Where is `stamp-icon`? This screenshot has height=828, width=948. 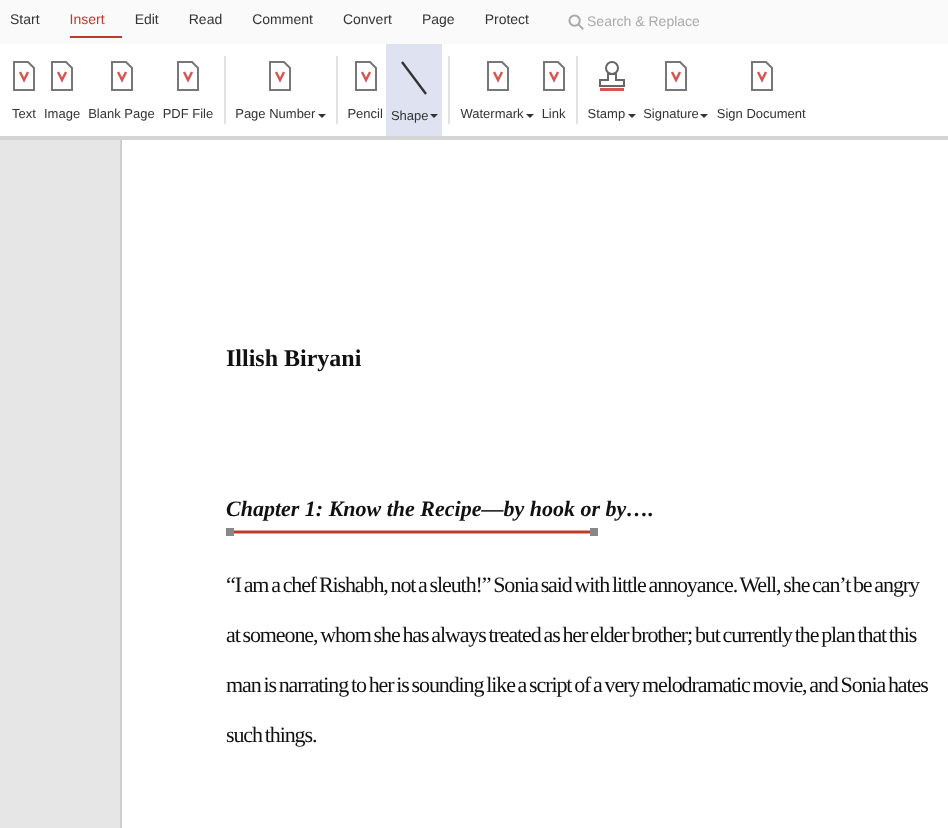
stamp-icon is located at coordinates (611, 76).